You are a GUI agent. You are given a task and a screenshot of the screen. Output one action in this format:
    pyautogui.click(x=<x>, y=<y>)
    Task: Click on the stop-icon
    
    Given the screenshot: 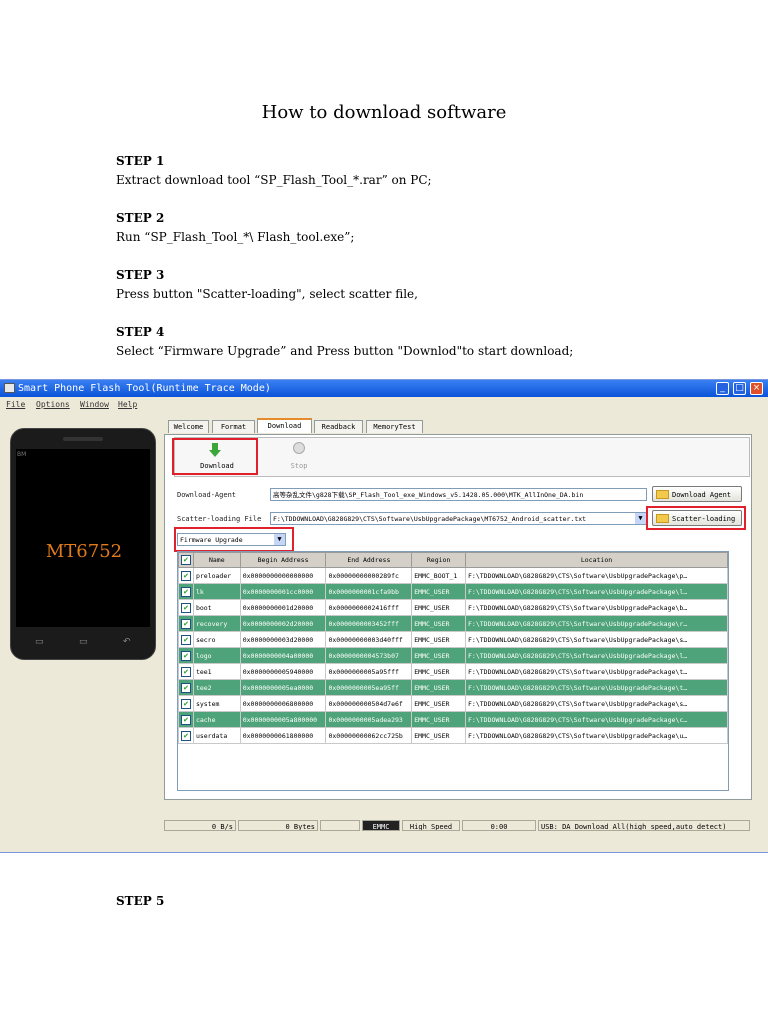 What is the action you would take?
    pyautogui.click(x=299, y=448)
    